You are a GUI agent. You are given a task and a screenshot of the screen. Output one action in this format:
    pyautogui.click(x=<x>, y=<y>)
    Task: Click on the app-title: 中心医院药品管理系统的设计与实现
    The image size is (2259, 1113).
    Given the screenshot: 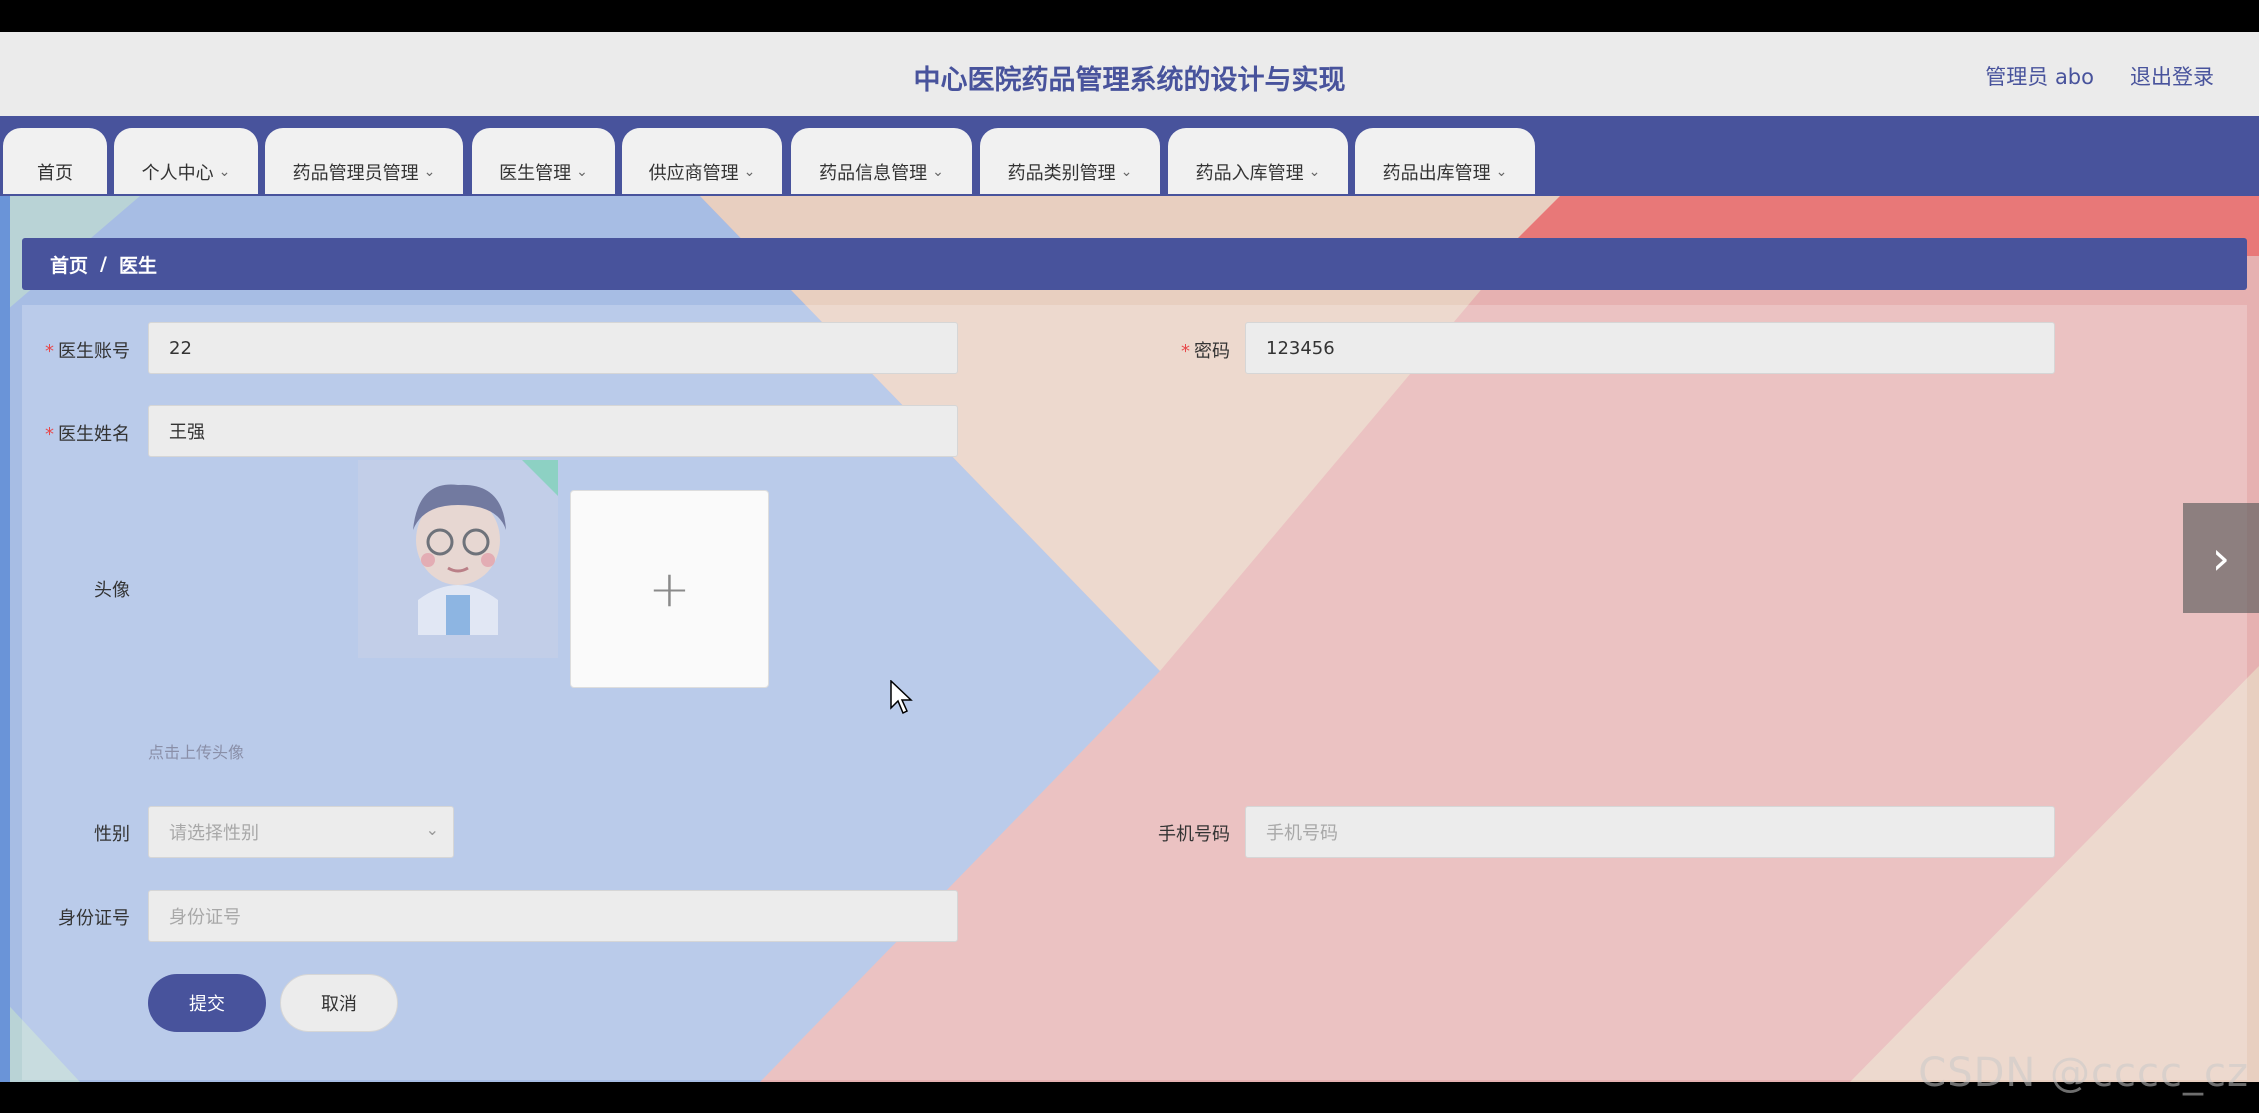 What is the action you would take?
    pyautogui.click(x=1129, y=80)
    